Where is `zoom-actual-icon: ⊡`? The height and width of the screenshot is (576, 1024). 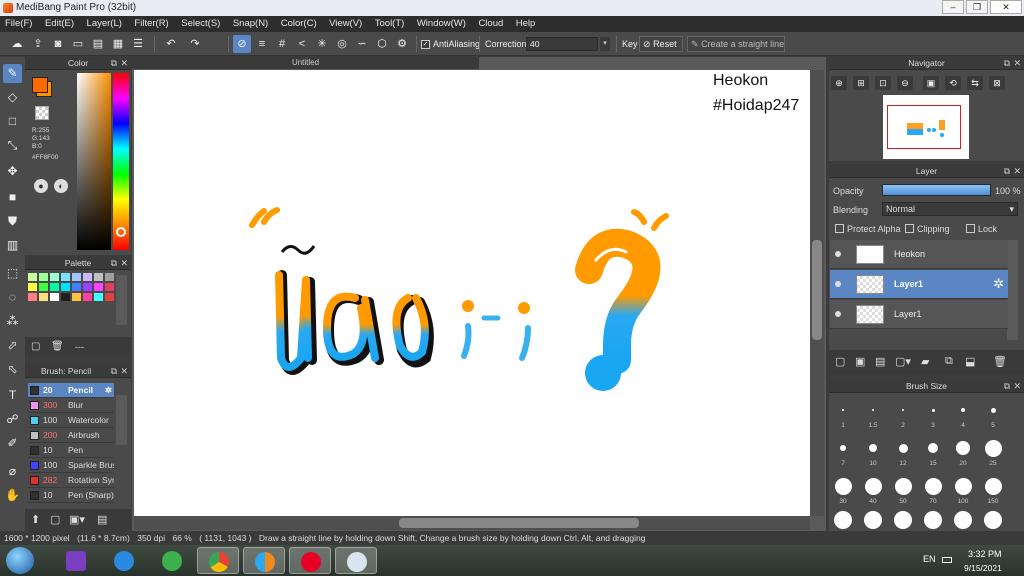
zoom-actual-icon: ⊡ is located at coordinates (883, 83).